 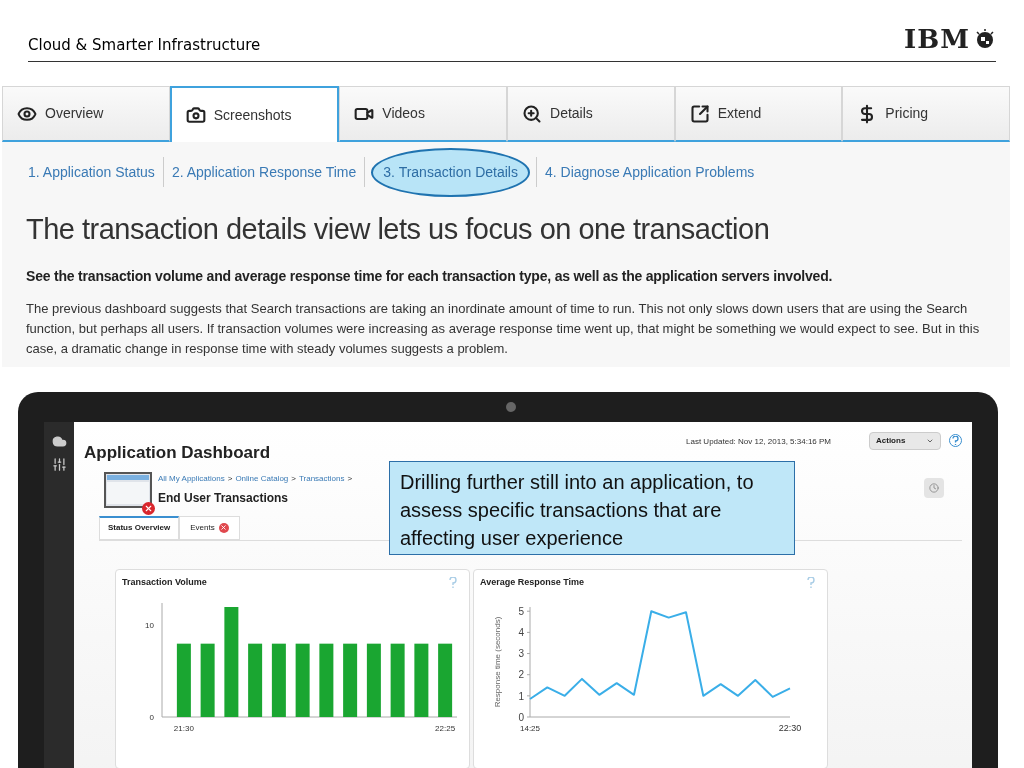 I want to click on x-tick-label: 22:25, so click(x=445, y=728).